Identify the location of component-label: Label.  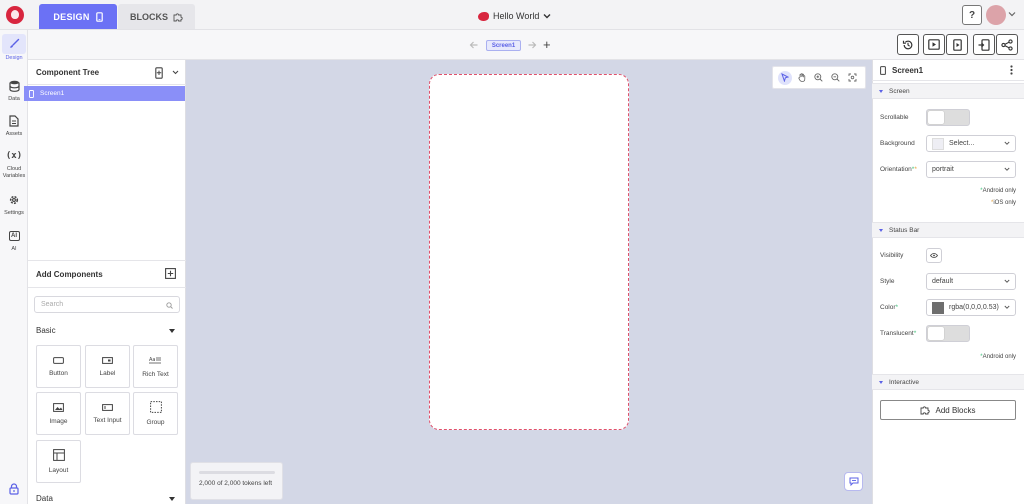
(107, 366).